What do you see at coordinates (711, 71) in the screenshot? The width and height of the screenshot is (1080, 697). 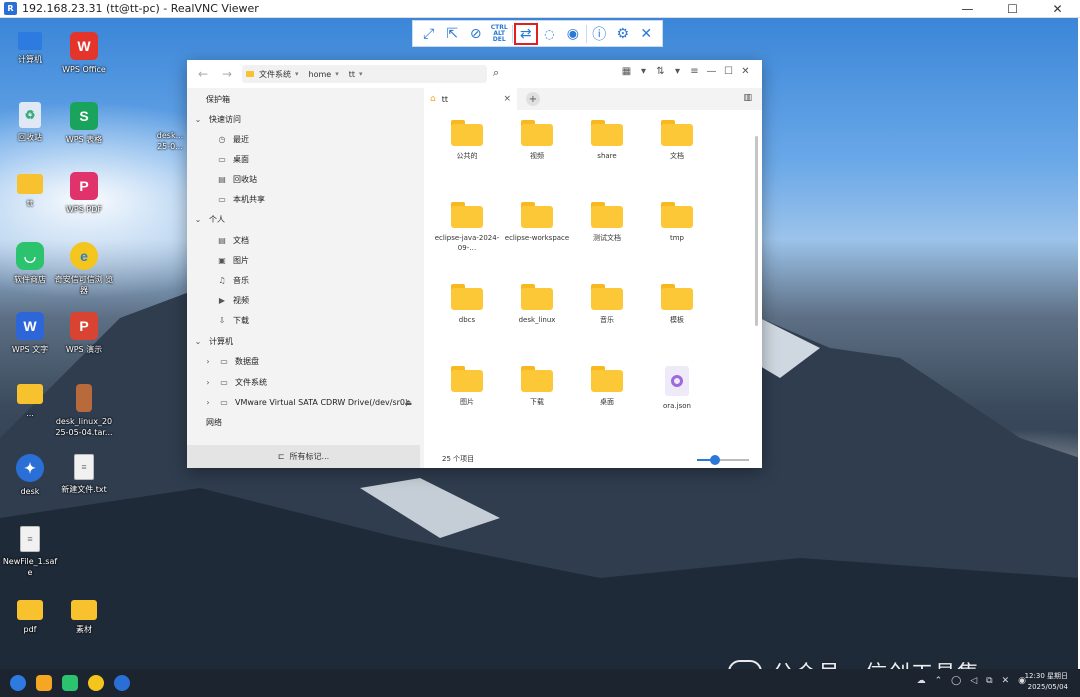 I see `minimize-icon: —` at bounding box center [711, 71].